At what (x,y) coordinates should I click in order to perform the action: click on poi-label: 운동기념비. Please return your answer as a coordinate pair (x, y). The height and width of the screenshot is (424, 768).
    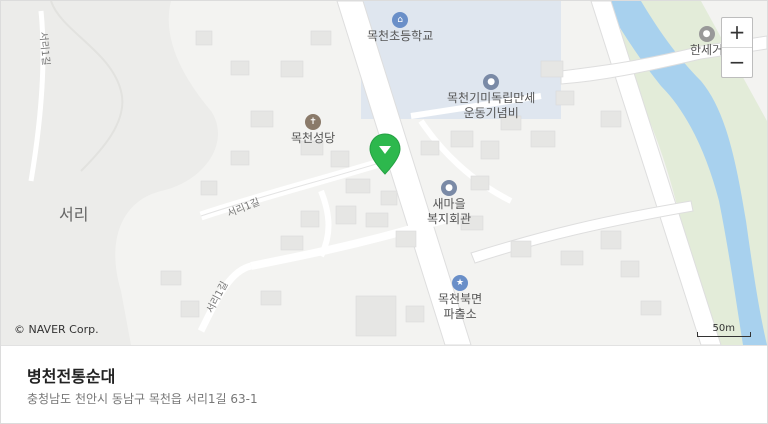
    Looking at the image, I should click on (491, 113).